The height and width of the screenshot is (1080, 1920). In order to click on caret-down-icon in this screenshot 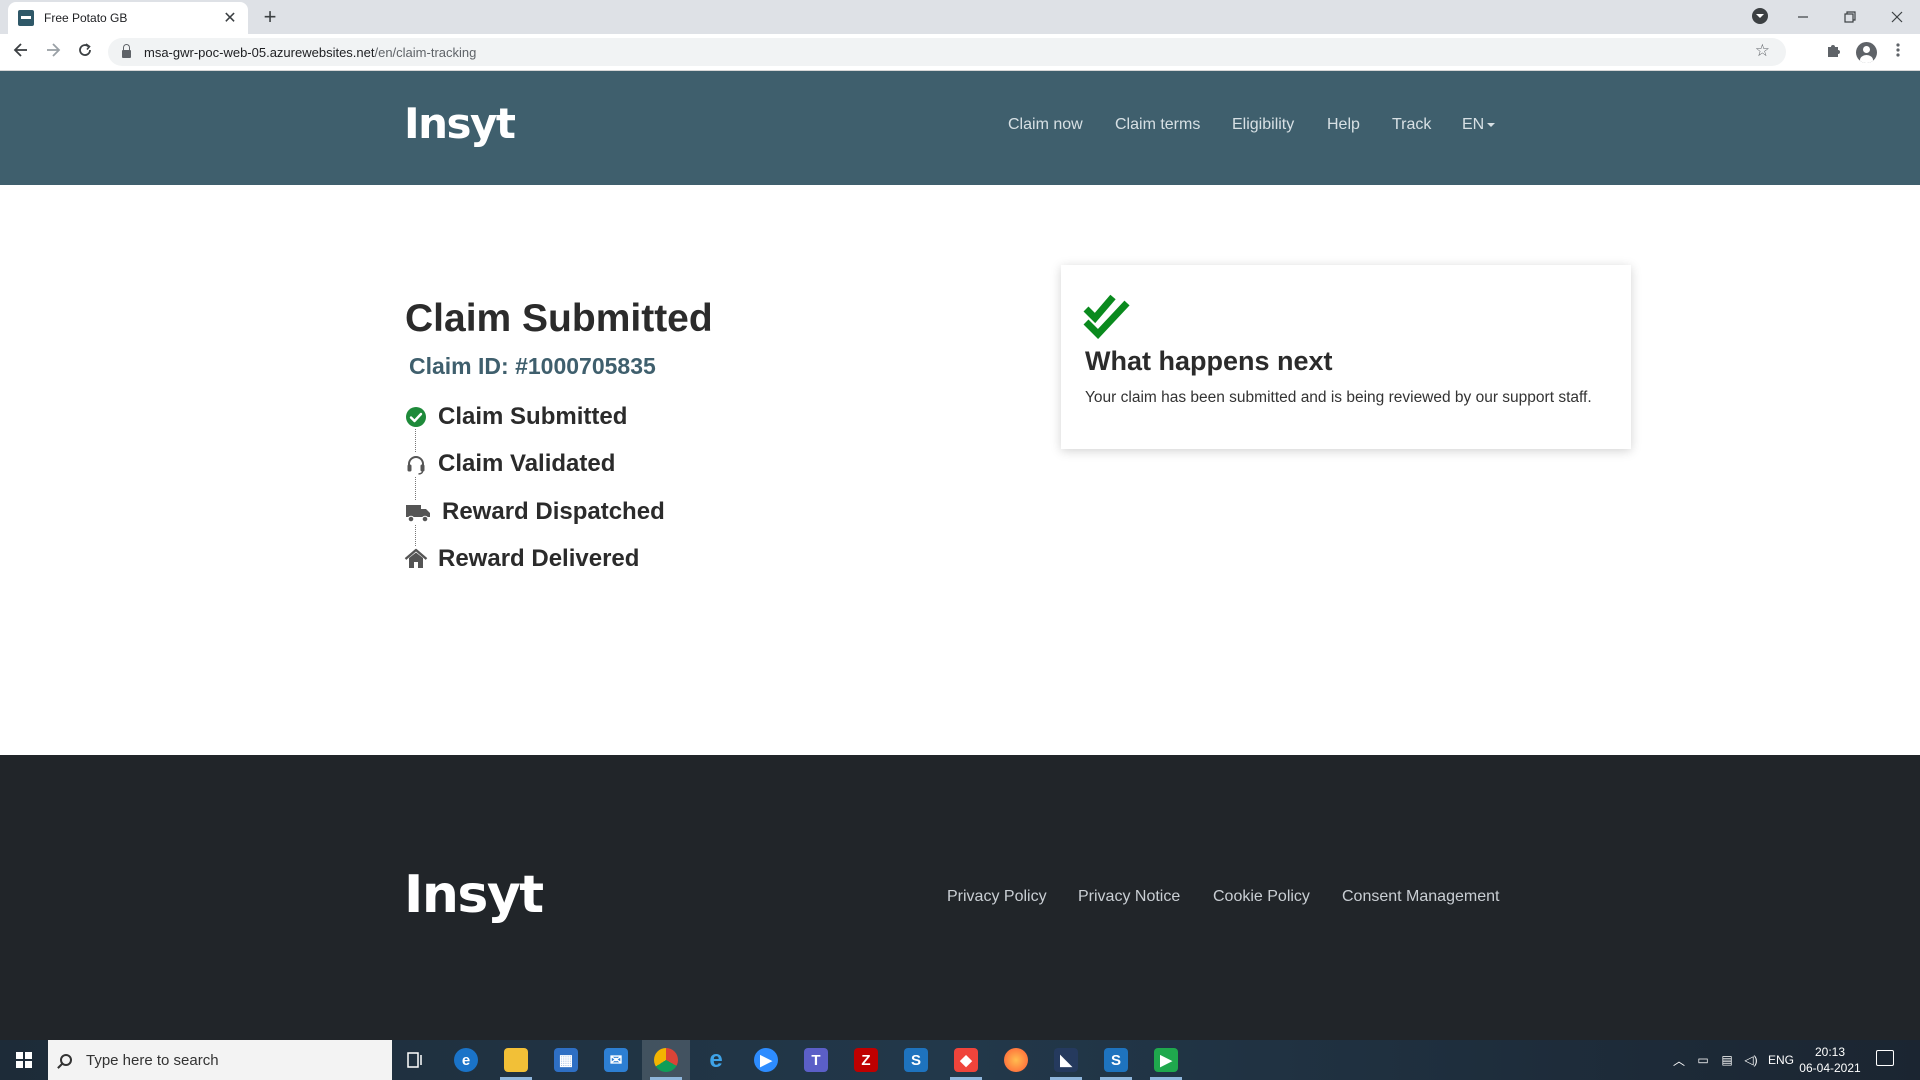, I will do `click(1491, 124)`.